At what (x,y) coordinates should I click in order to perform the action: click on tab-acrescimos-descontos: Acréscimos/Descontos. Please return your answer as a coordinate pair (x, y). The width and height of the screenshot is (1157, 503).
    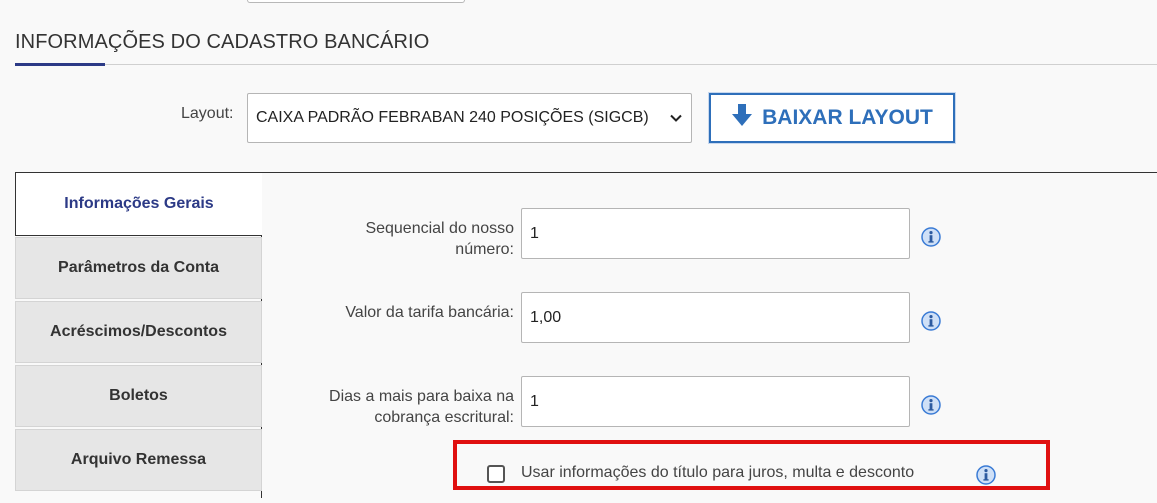
    Looking at the image, I should click on (138, 332).